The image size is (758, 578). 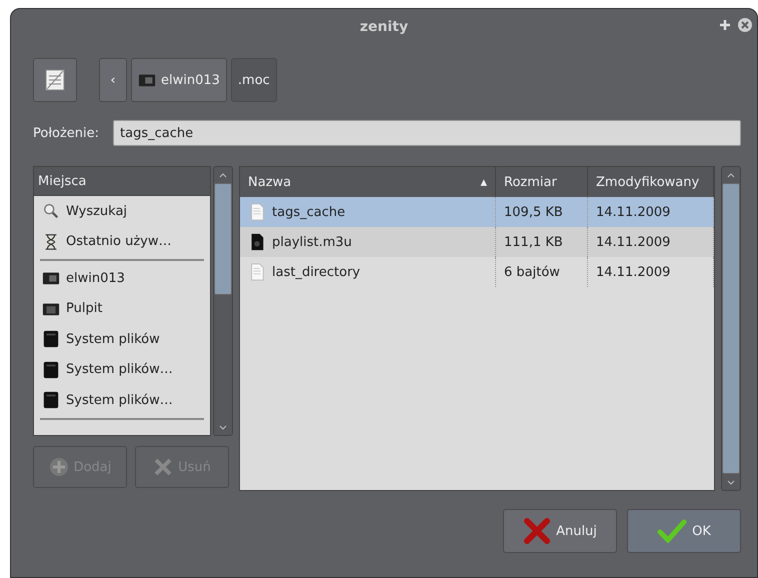 What do you see at coordinates (179, 80) in the screenshot?
I see `path-button: elwin013` at bounding box center [179, 80].